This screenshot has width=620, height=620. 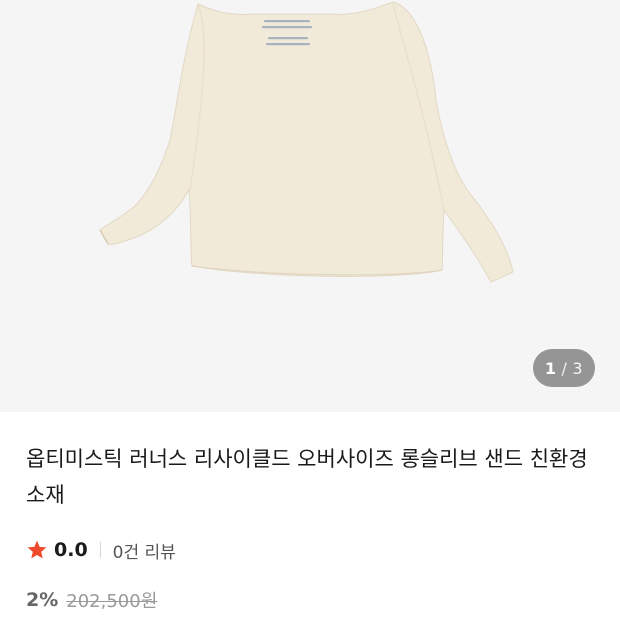 I want to click on product-title: 옵티미스틱 러너스 리사이클드 오버사이즈 롱슬리브 샌드 친환경 소재, so click(x=307, y=477).